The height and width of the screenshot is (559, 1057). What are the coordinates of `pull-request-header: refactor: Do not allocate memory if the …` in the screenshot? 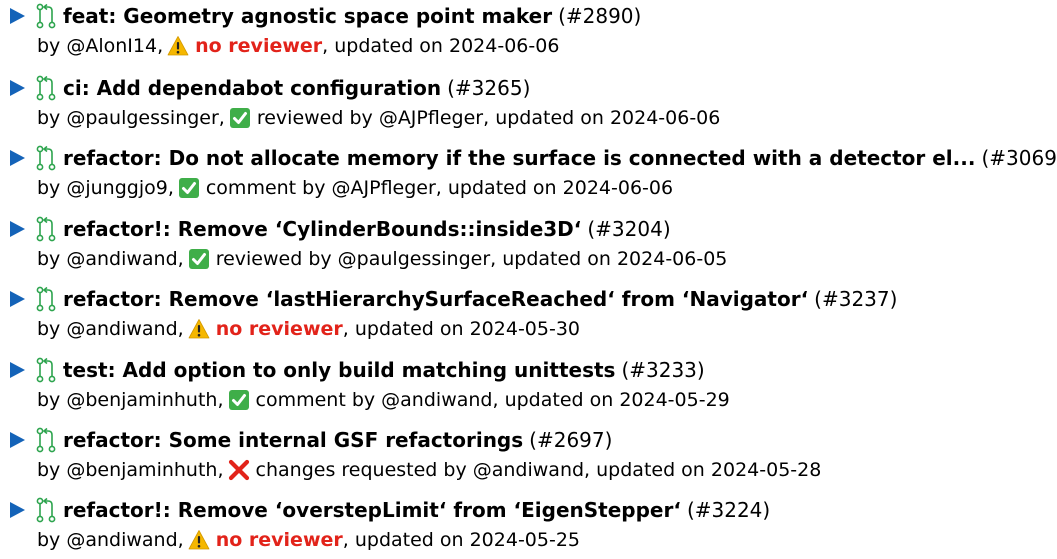 It's located at (528, 158).